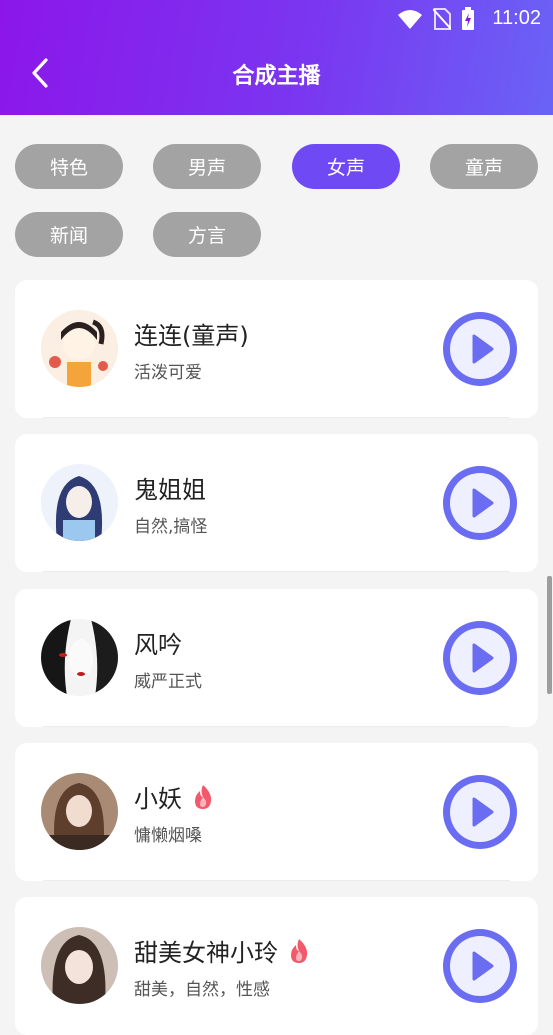 The width and height of the screenshot is (553, 1035). I want to click on chip-featured: 特色, so click(69, 166).